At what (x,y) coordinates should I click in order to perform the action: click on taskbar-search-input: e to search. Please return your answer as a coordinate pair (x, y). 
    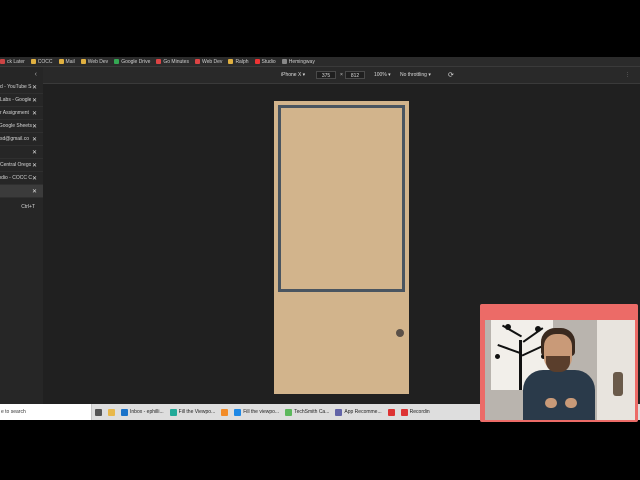
    Looking at the image, I should click on (46, 412).